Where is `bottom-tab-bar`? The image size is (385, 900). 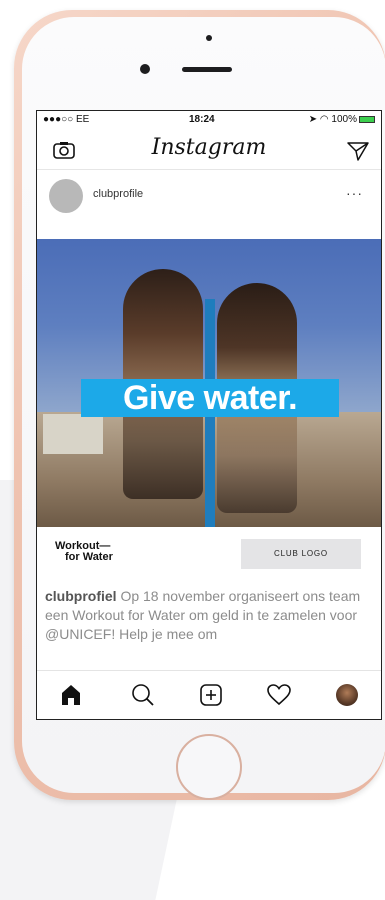
bottom-tab-bar is located at coordinates (209, 694).